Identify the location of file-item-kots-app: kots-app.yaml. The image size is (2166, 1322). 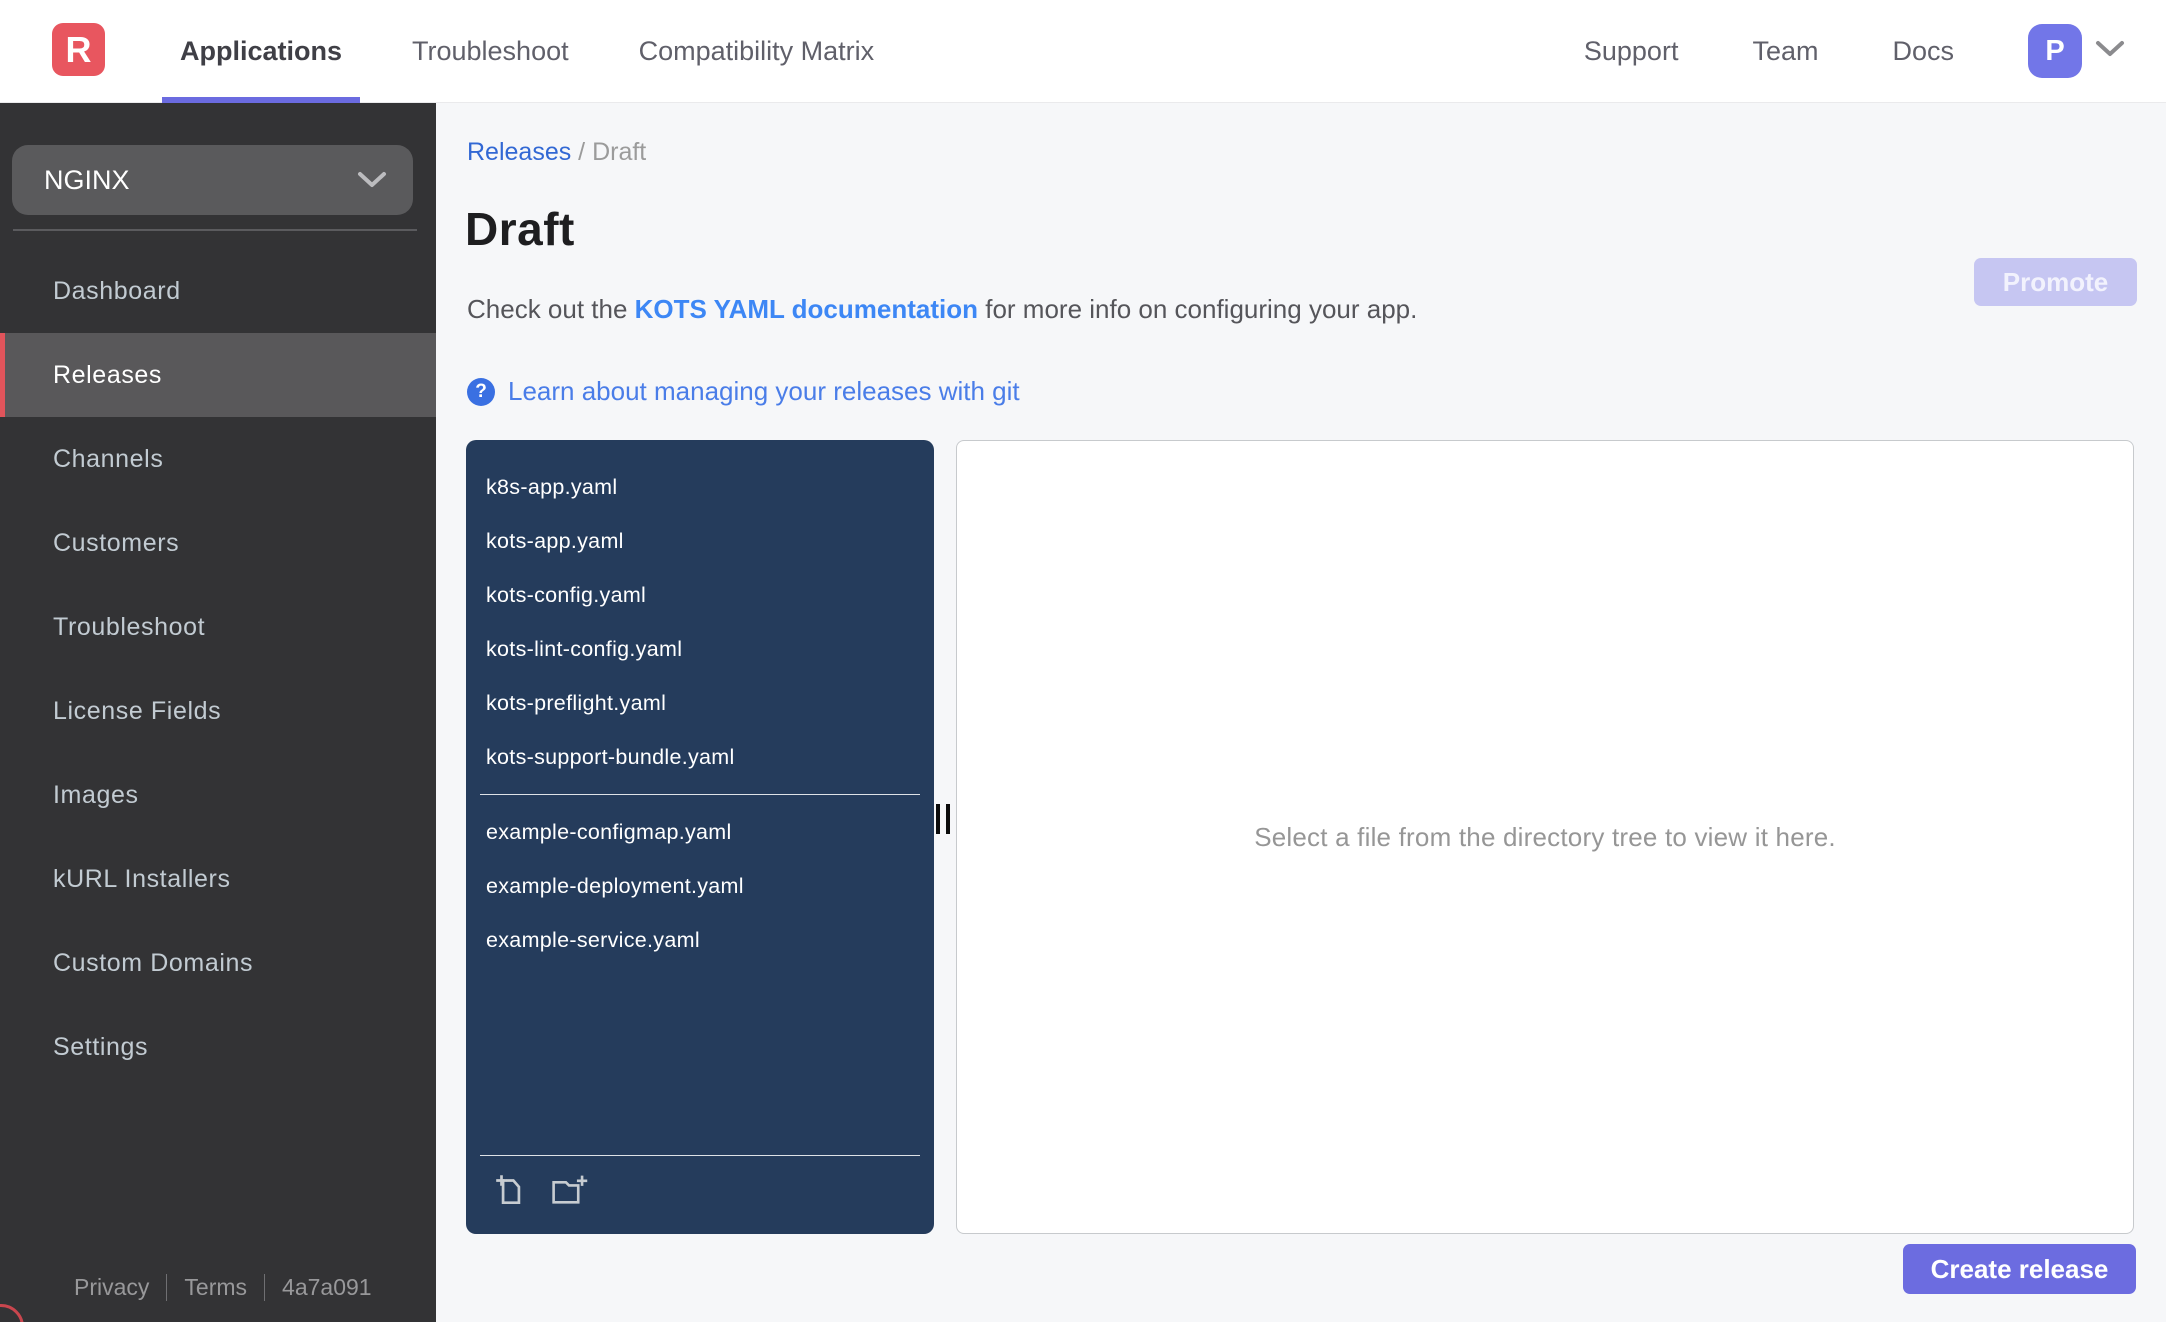
(700, 541).